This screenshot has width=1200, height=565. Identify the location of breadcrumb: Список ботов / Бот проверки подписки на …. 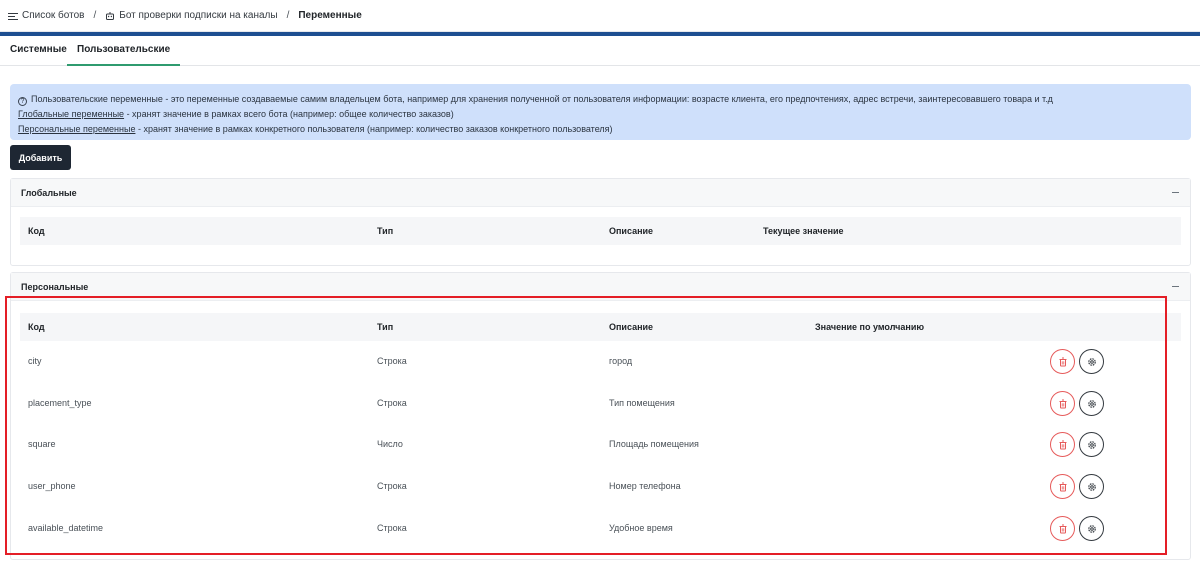
(600, 16).